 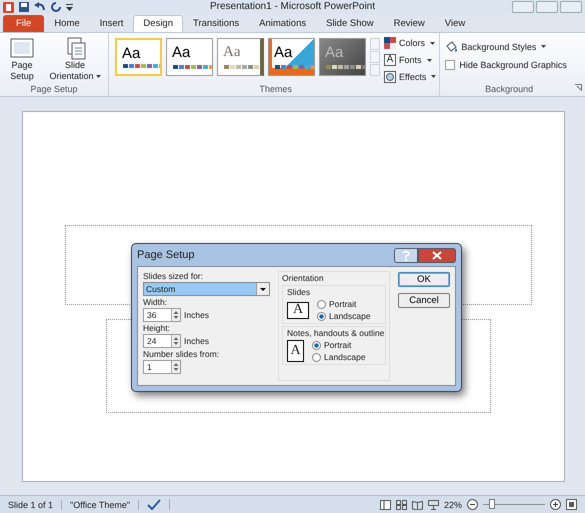 I want to click on customize-icon, so click(x=69, y=7).